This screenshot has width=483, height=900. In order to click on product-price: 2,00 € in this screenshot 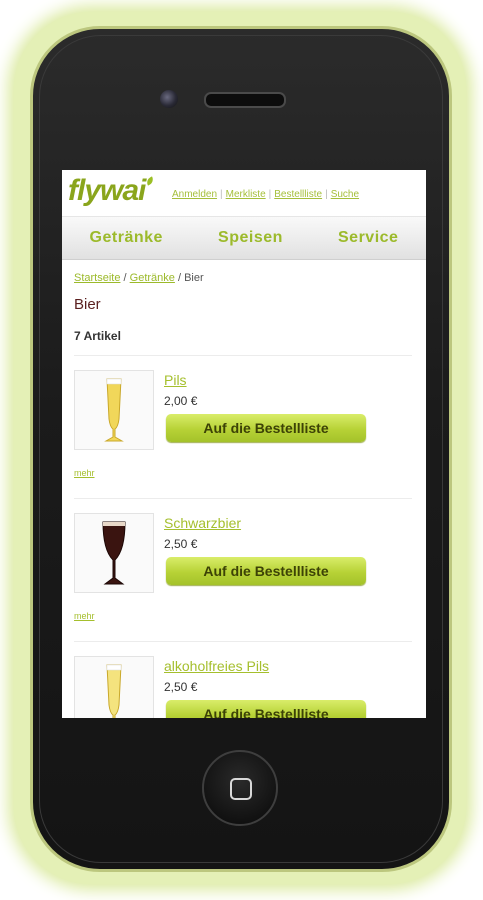, I will do `click(181, 401)`.